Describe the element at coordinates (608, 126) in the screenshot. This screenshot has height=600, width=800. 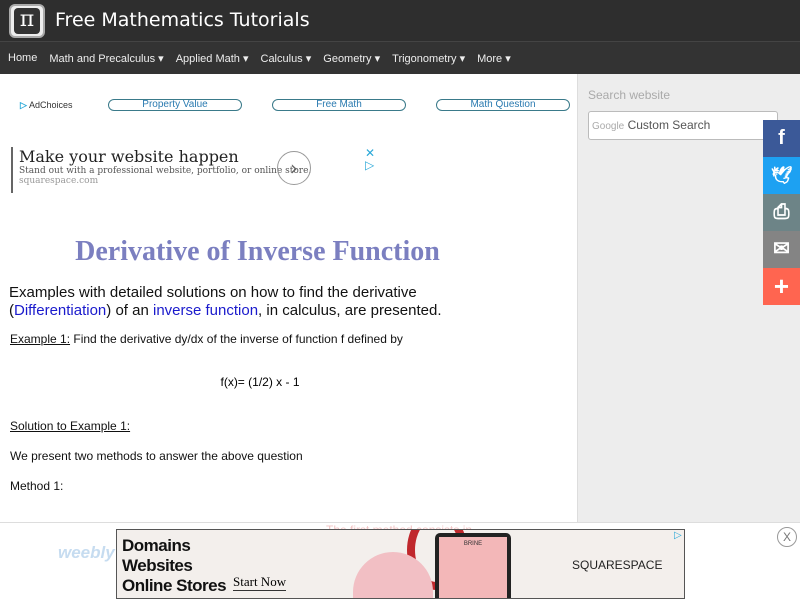
I see `google-label: Google` at that location.